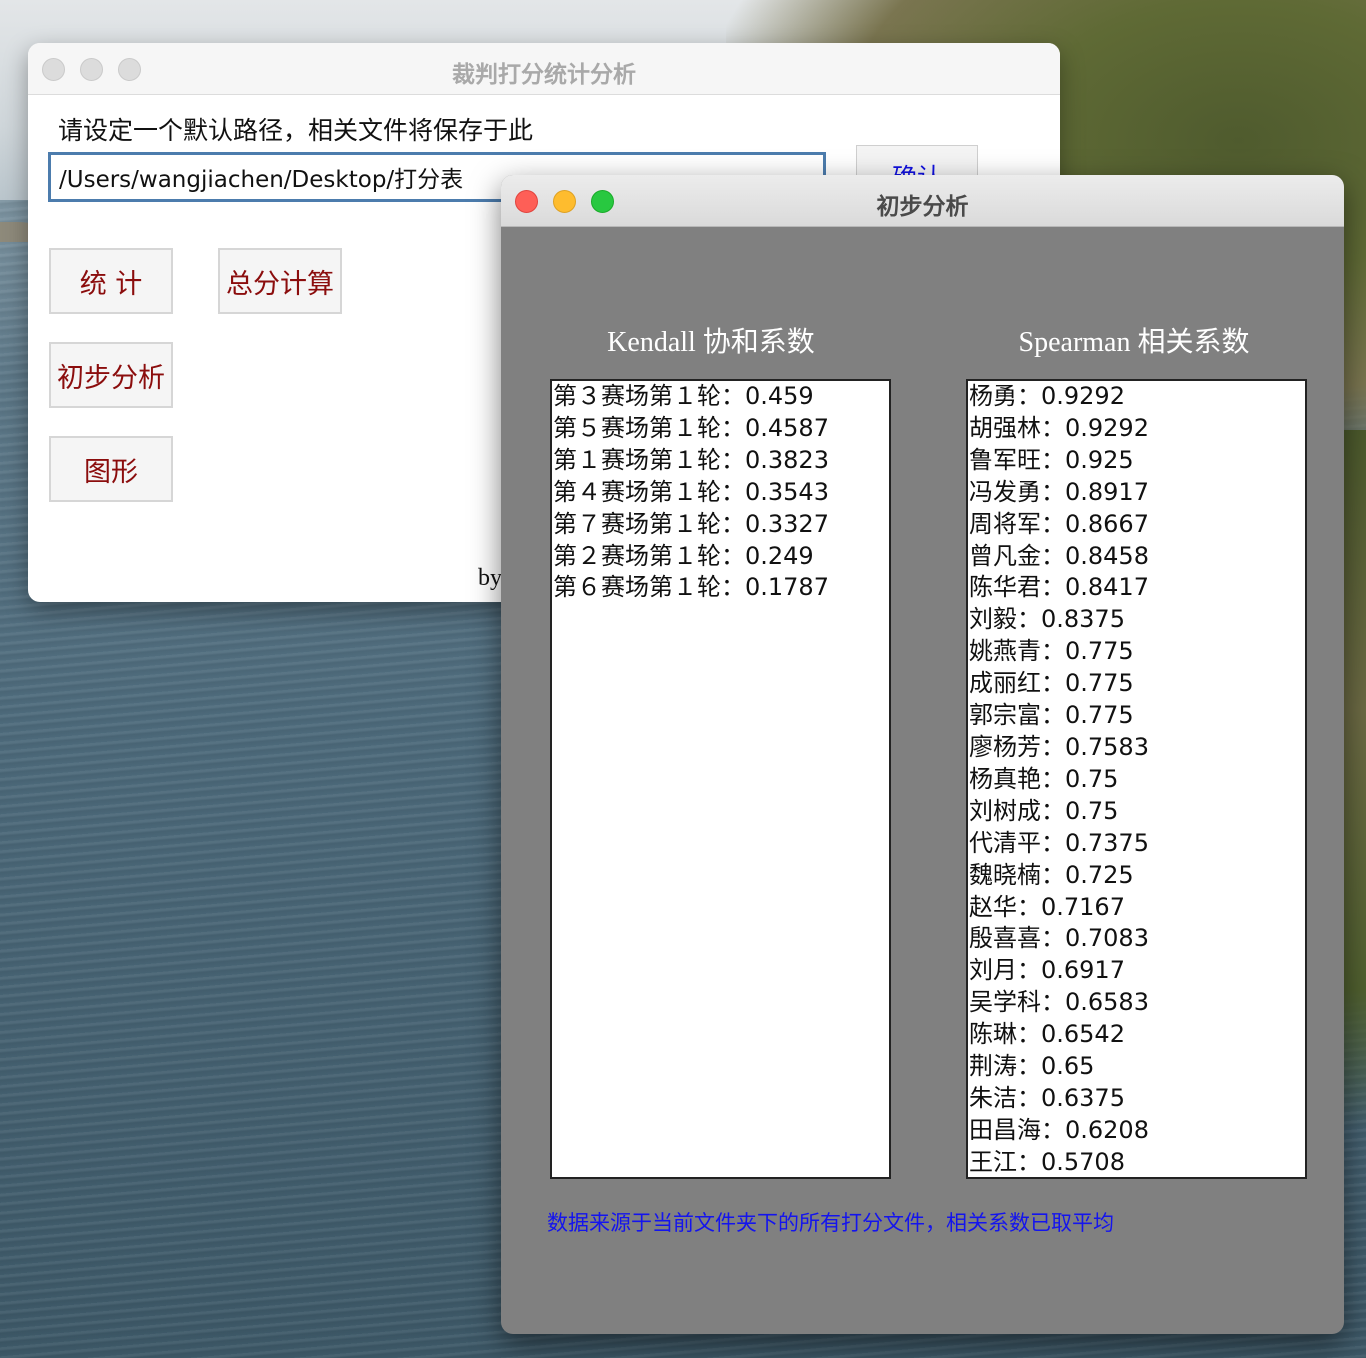  Describe the element at coordinates (922, 207) in the screenshot. I see `window-title: 初步分析` at that location.